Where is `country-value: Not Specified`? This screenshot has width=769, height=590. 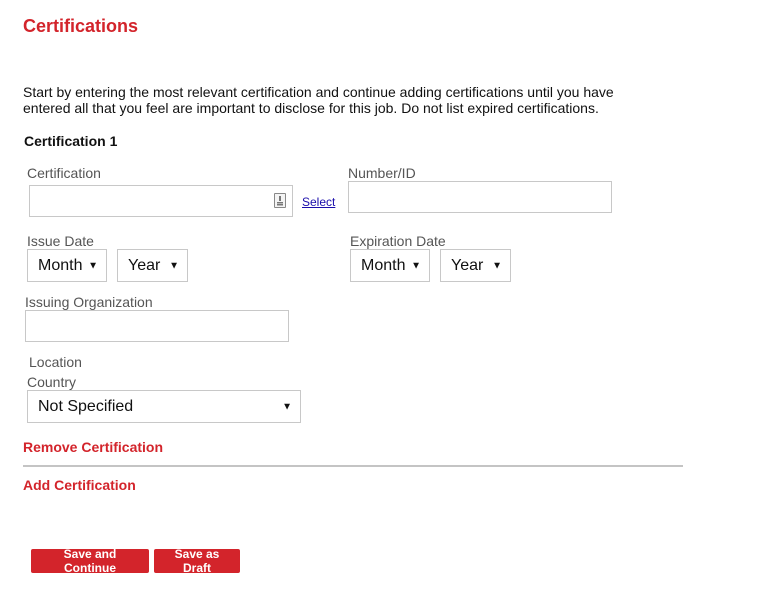
country-value: Not Specified is located at coordinates (86, 406).